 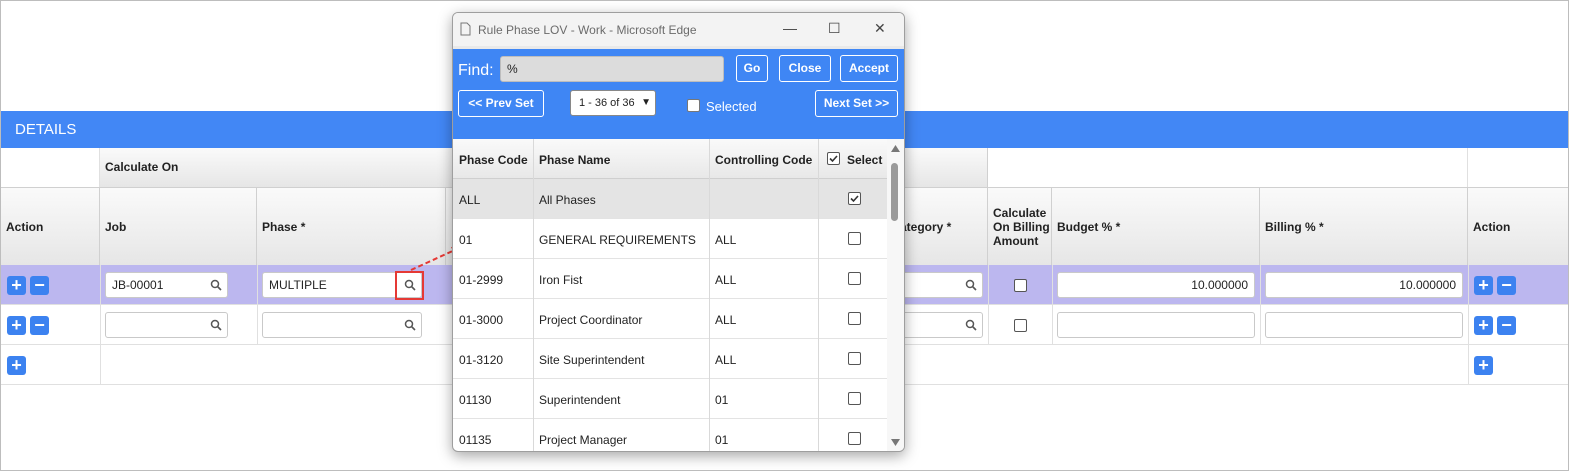 What do you see at coordinates (1294, 226) in the screenshot?
I see `col-billing-label: Billing % *` at bounding box center [1294, 226].